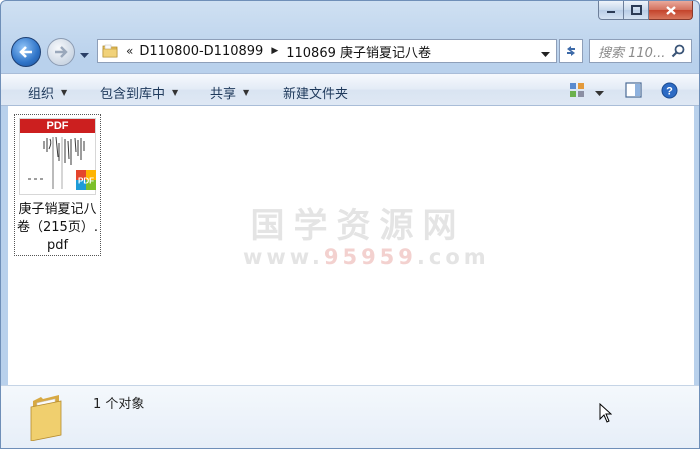  I want to click on refresh-button, so click(571, 51).